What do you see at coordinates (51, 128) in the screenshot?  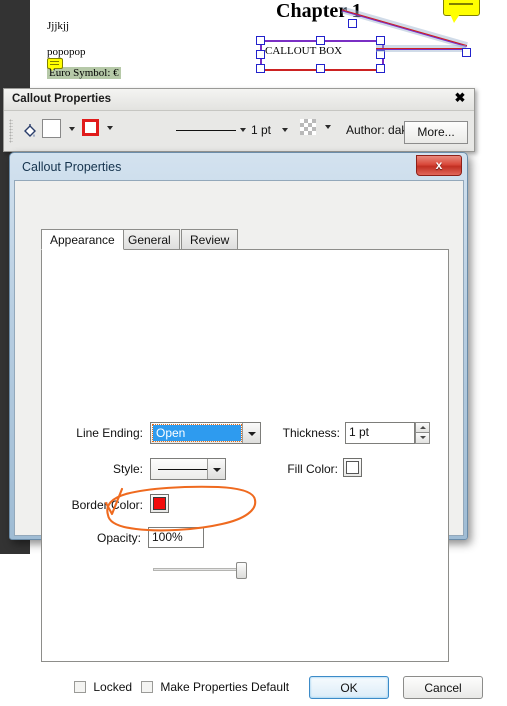 I see `fill-color-swatch` at bounding box center [51, 128].